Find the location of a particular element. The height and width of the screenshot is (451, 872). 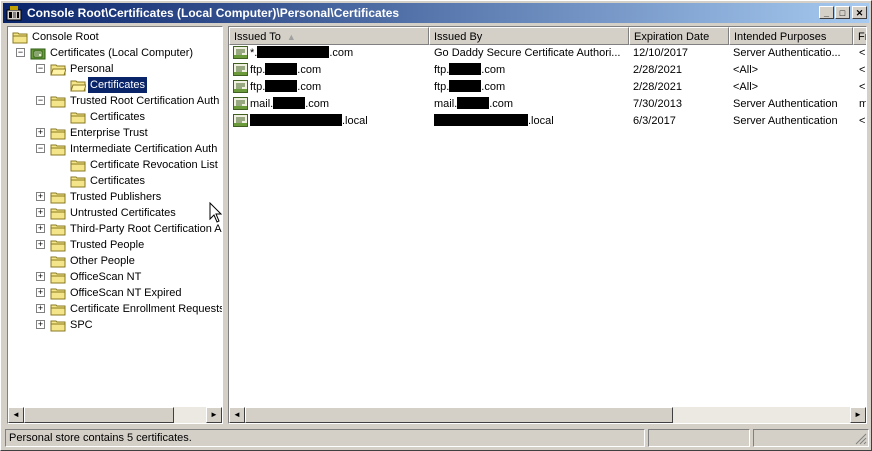

column-header-intended-purposes: Intended Purposes is located at coordinates (791, 36).